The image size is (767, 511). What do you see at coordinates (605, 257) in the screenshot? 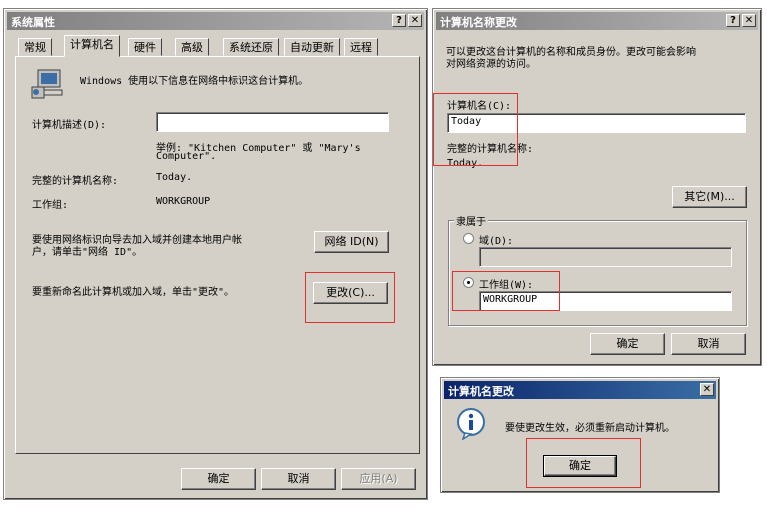
I see `domain-field` at bounding box center [605, 257].